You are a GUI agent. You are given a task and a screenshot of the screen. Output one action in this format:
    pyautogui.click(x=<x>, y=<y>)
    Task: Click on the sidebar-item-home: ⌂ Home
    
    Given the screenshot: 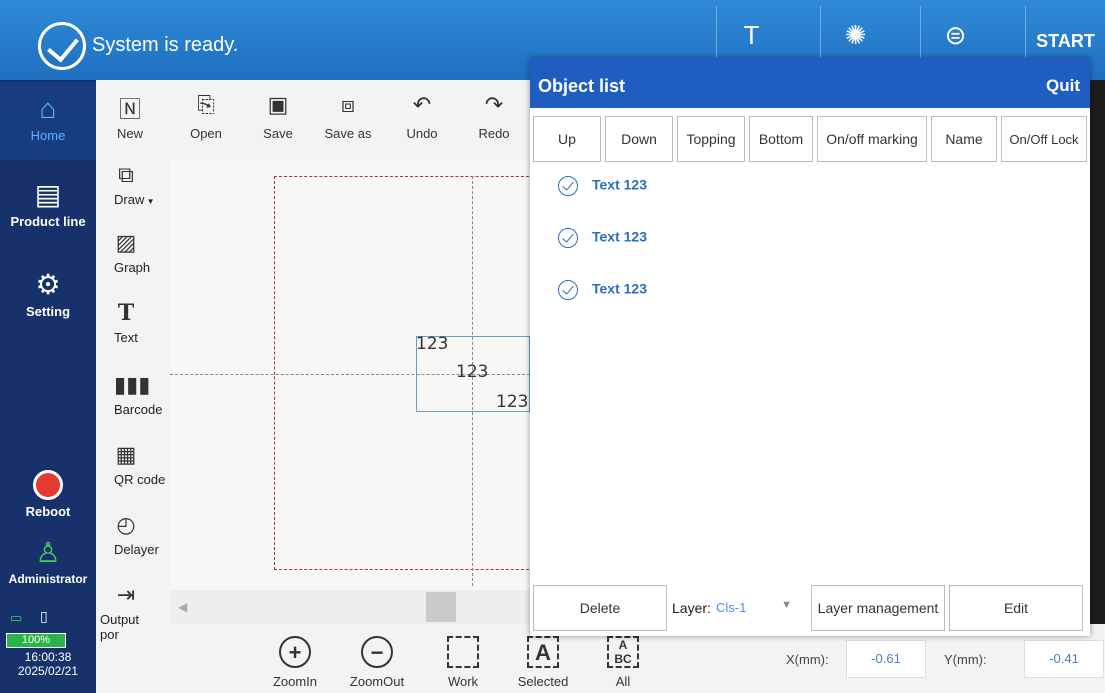 What is the action you would take?
    pyautogui.click(x=48, y=121)
    